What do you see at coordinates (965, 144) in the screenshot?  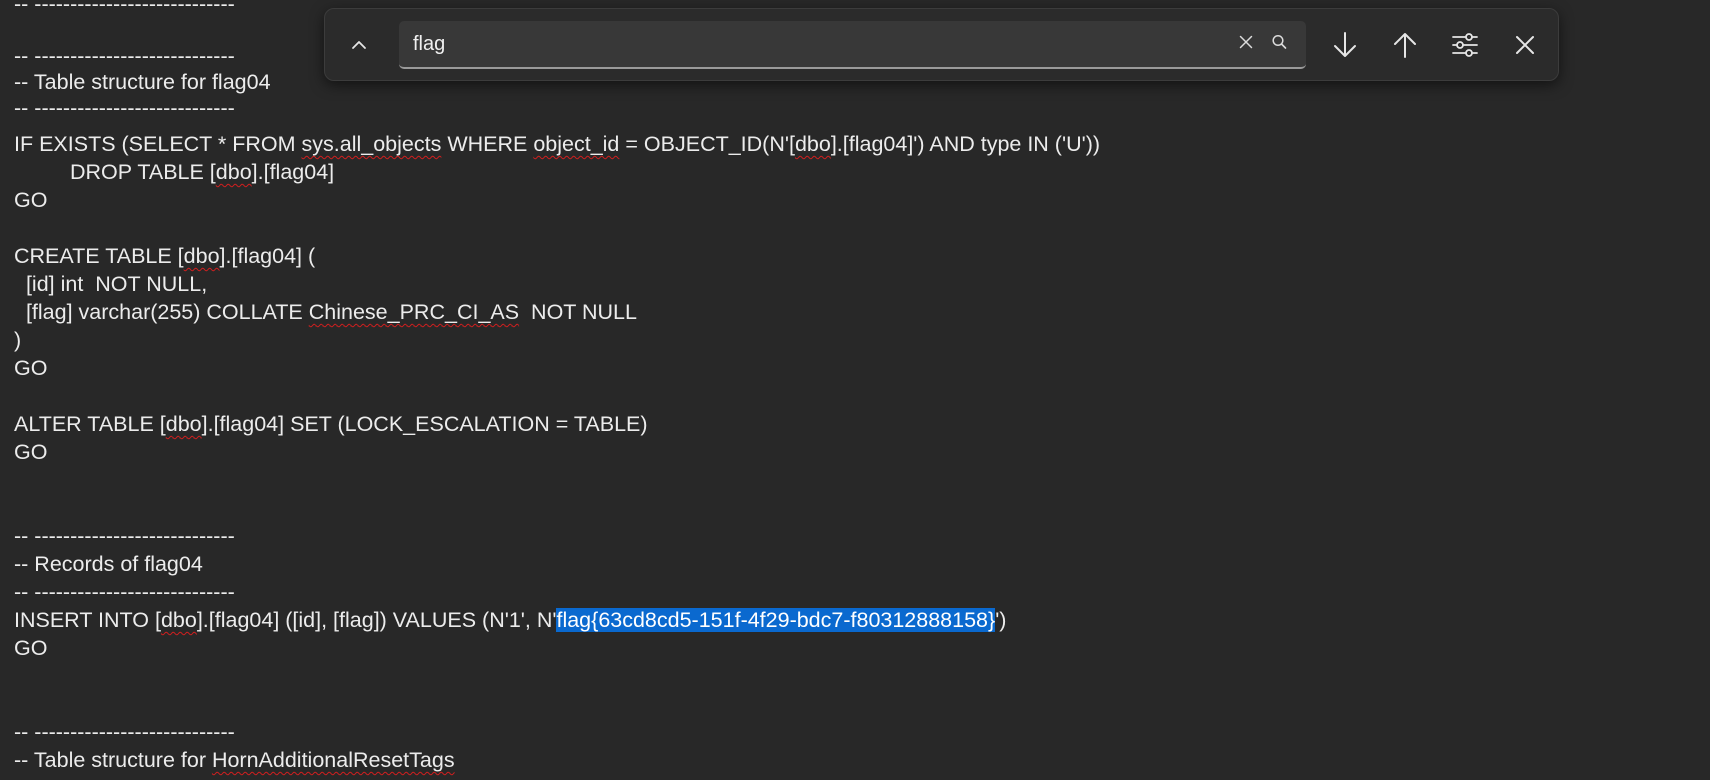 I see `code-text: ].[flag04]') AND type IN ('U'))` at bounding box center [965, 144].